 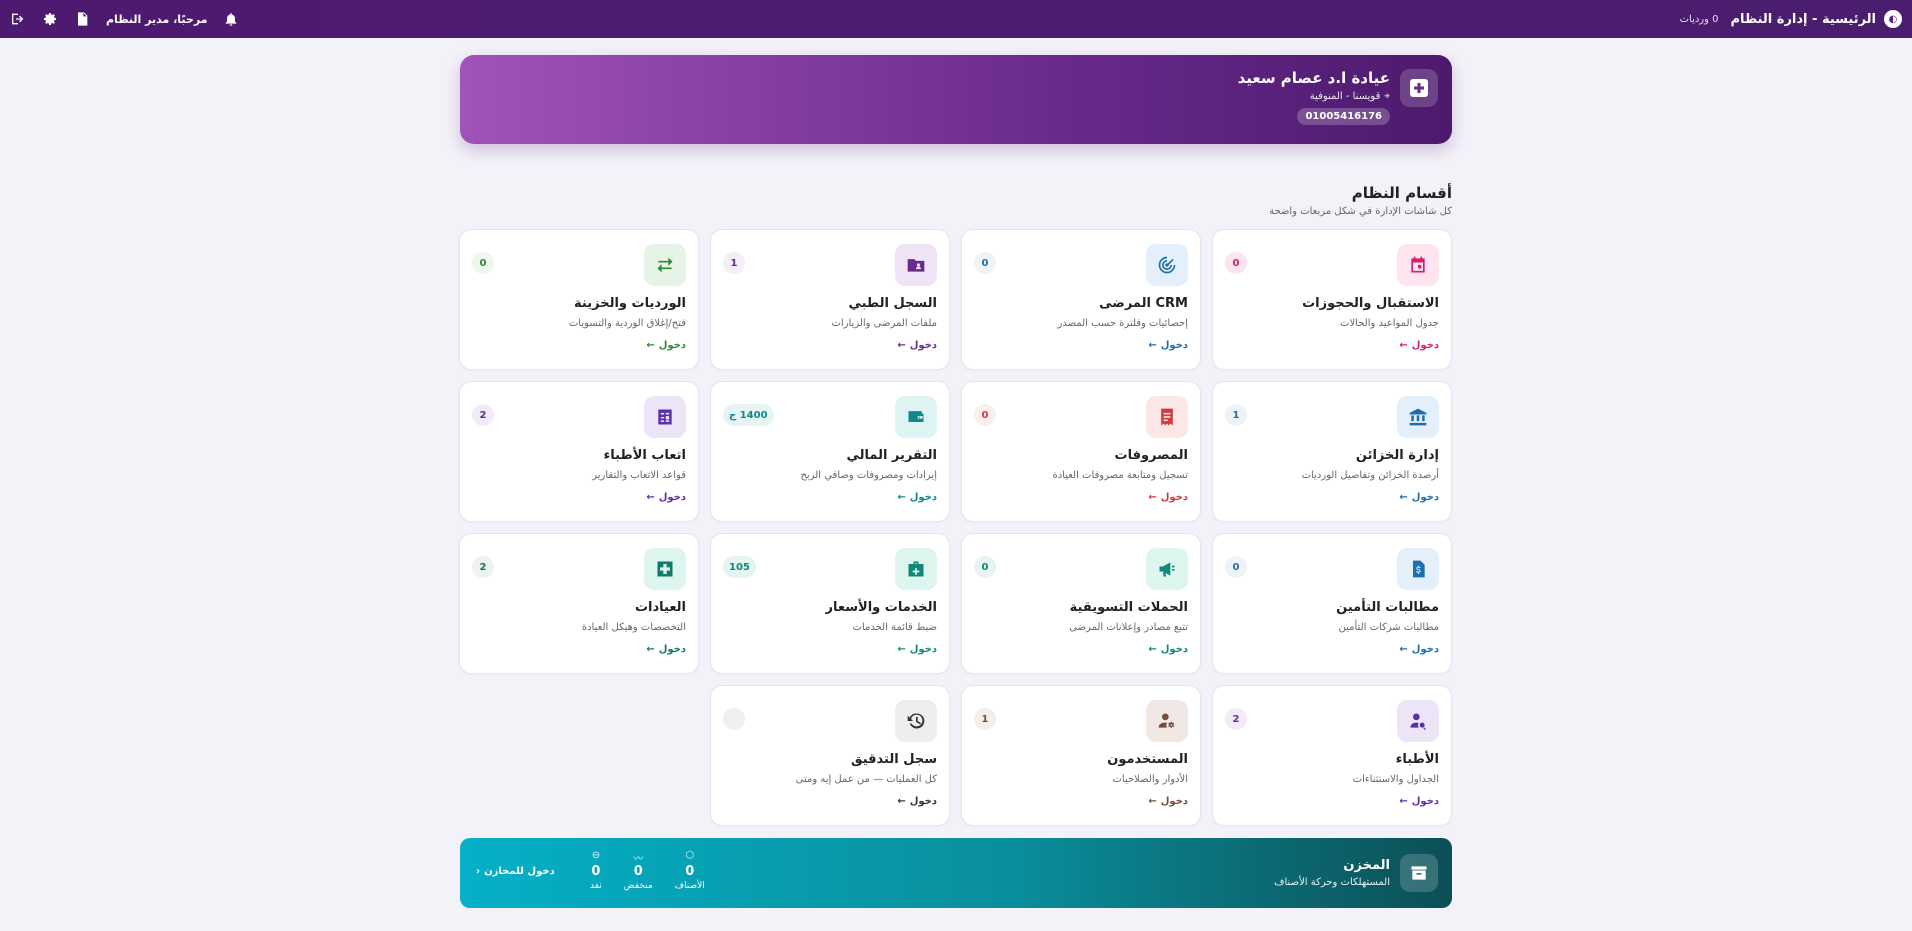 I want to click on gear-icon, so click(x=50, y=19).